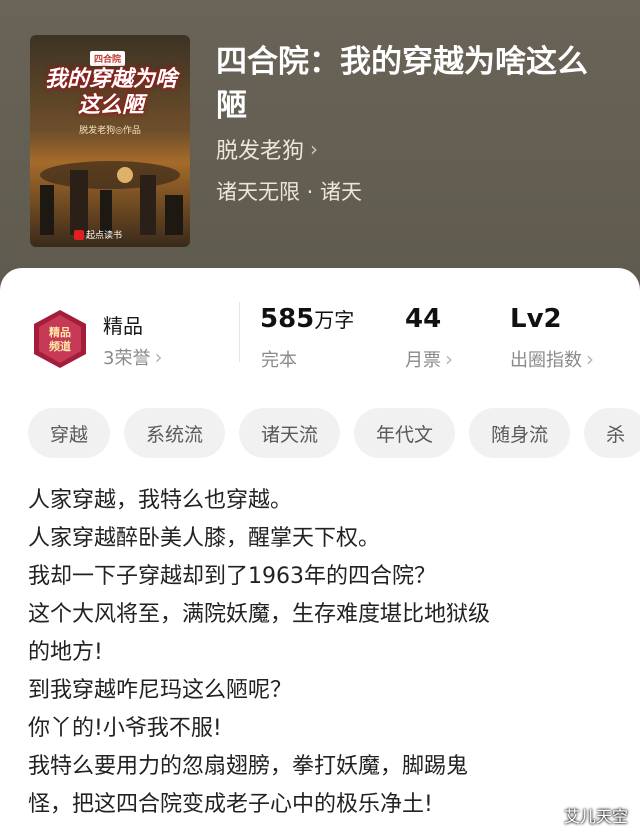 This screenshot has height=837, width=640. I want to click on cover-title: 我的穿越为啥这么陋, so click(110, 92).